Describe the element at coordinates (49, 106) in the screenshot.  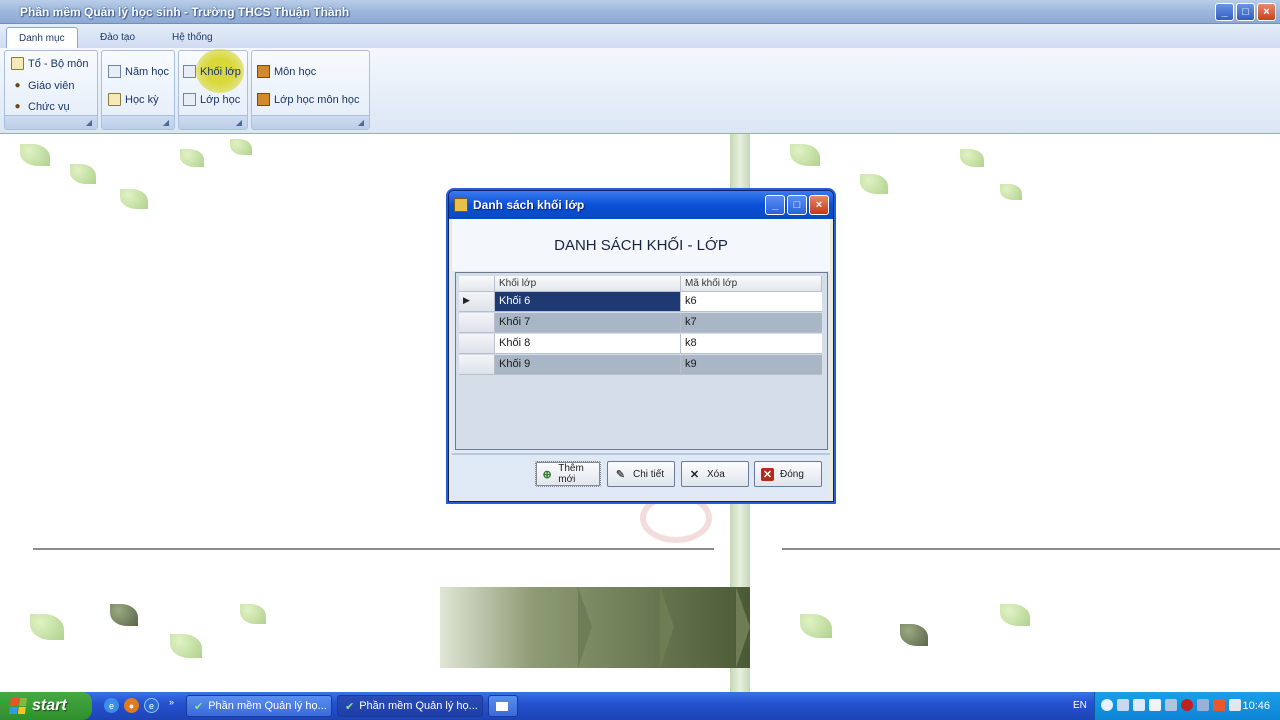
I see `ribbon-item-label: Chức vụ` at that location.